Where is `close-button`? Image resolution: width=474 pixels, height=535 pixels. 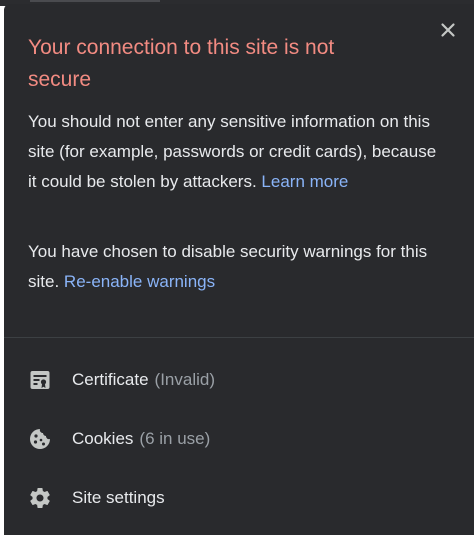
close-button is located at coordinates (448, 30).